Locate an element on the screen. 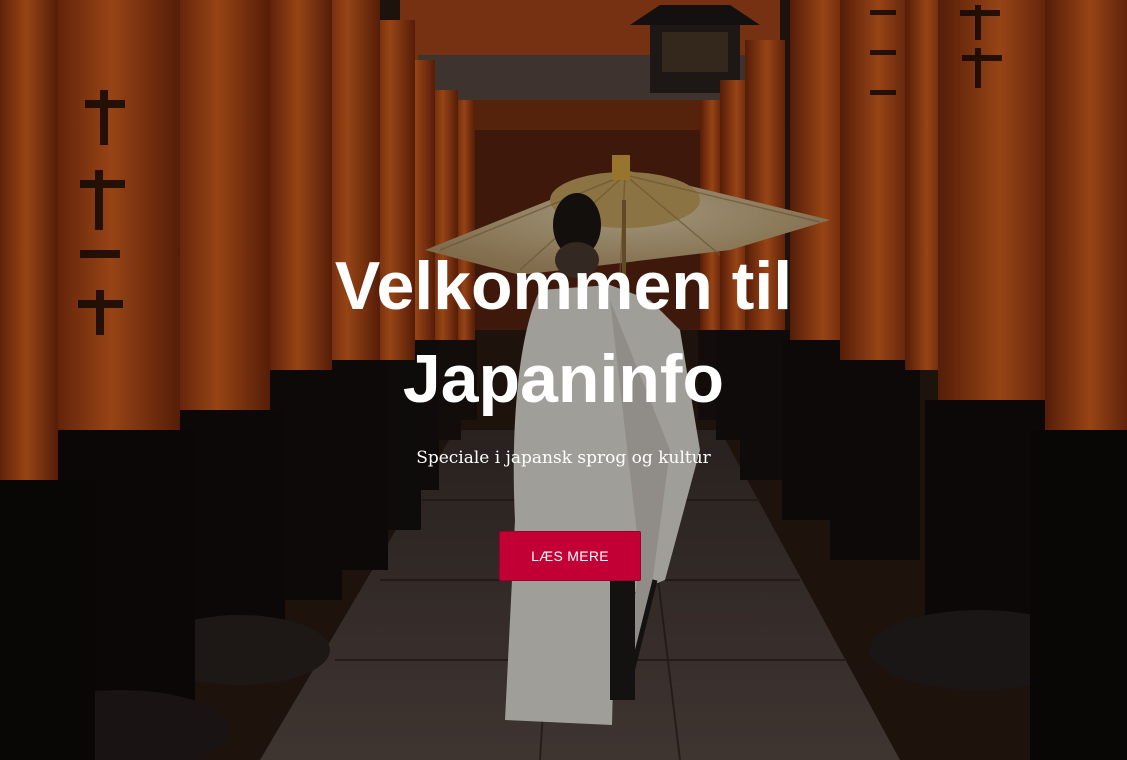 This screenshot has height=760, width=1127. read-more-button: LÆS MERE is located at coordinates (570, 556).